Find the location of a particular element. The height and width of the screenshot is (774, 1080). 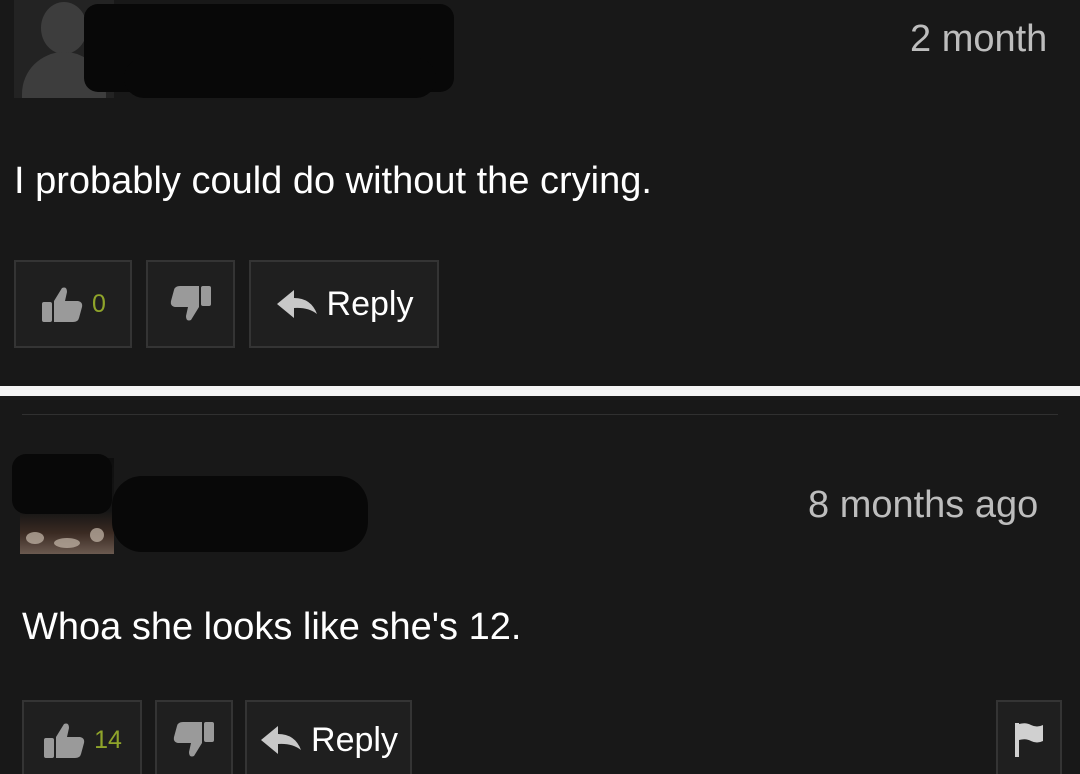

flag-icon is located at coordinates (1029, 740).